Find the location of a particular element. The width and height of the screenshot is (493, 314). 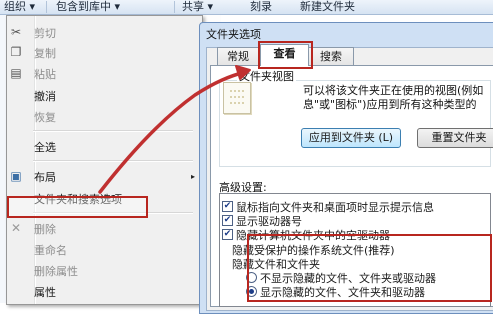

menu-item-properties: 属性 is located at coordinates (45, 292).